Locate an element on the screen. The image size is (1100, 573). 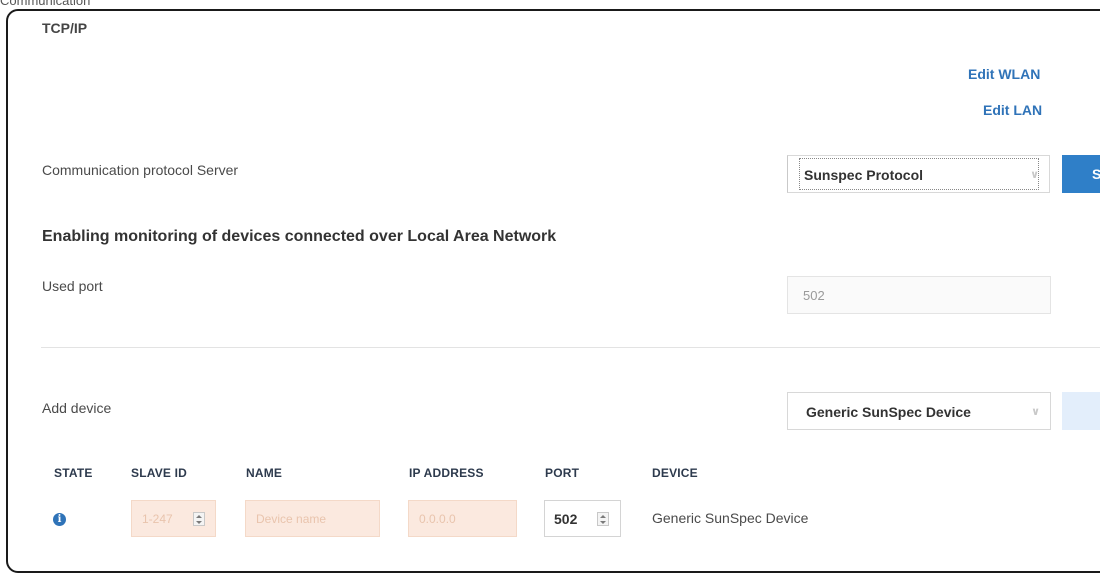
col-header-device: DEVICE is located at coordinates (675, 473).